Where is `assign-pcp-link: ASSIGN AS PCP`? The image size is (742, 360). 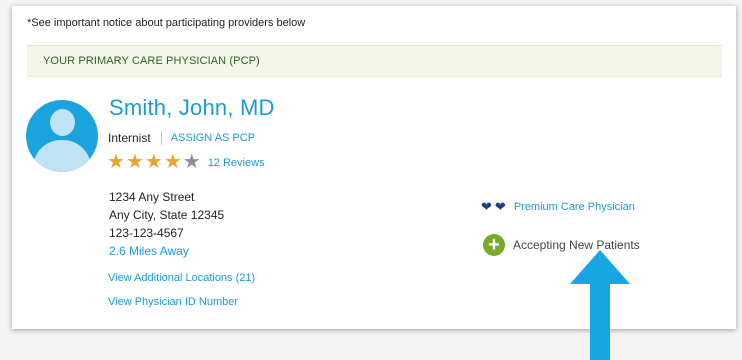 assign-pcp-link: ASSIGN AS PCP is located at coordinates (213, 138).